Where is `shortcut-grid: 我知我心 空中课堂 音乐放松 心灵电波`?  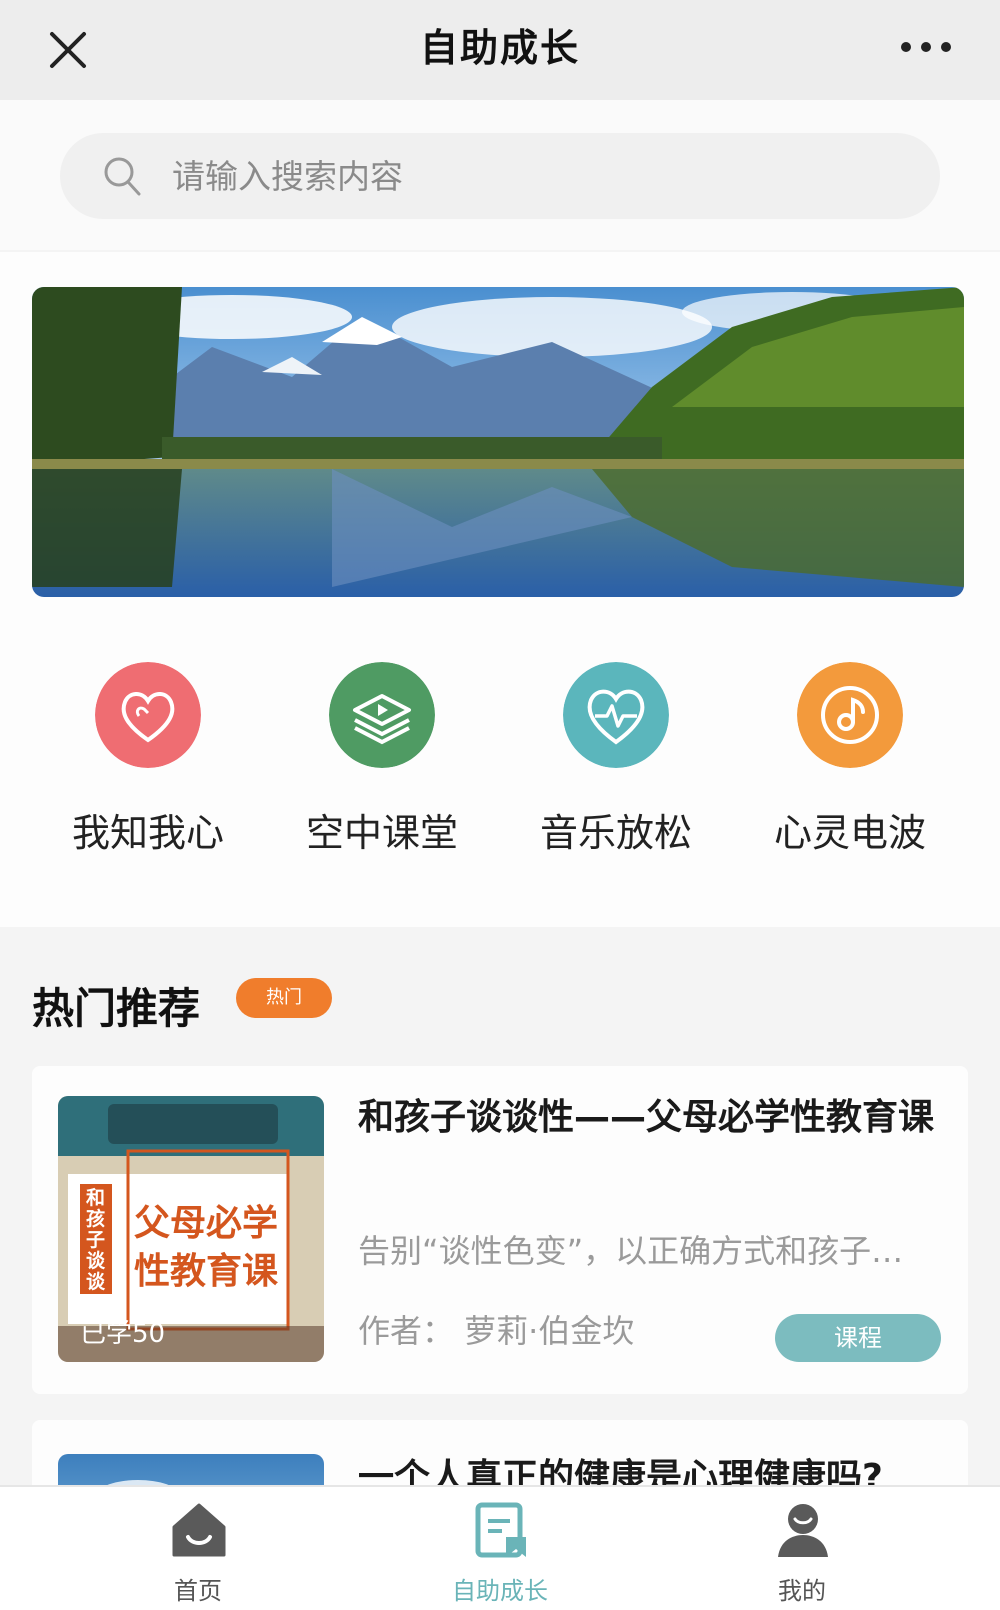
shortcut-grid: 我知我心 空中课堂 音乐放松 心灵电波 is located at coordinates (500, 777).